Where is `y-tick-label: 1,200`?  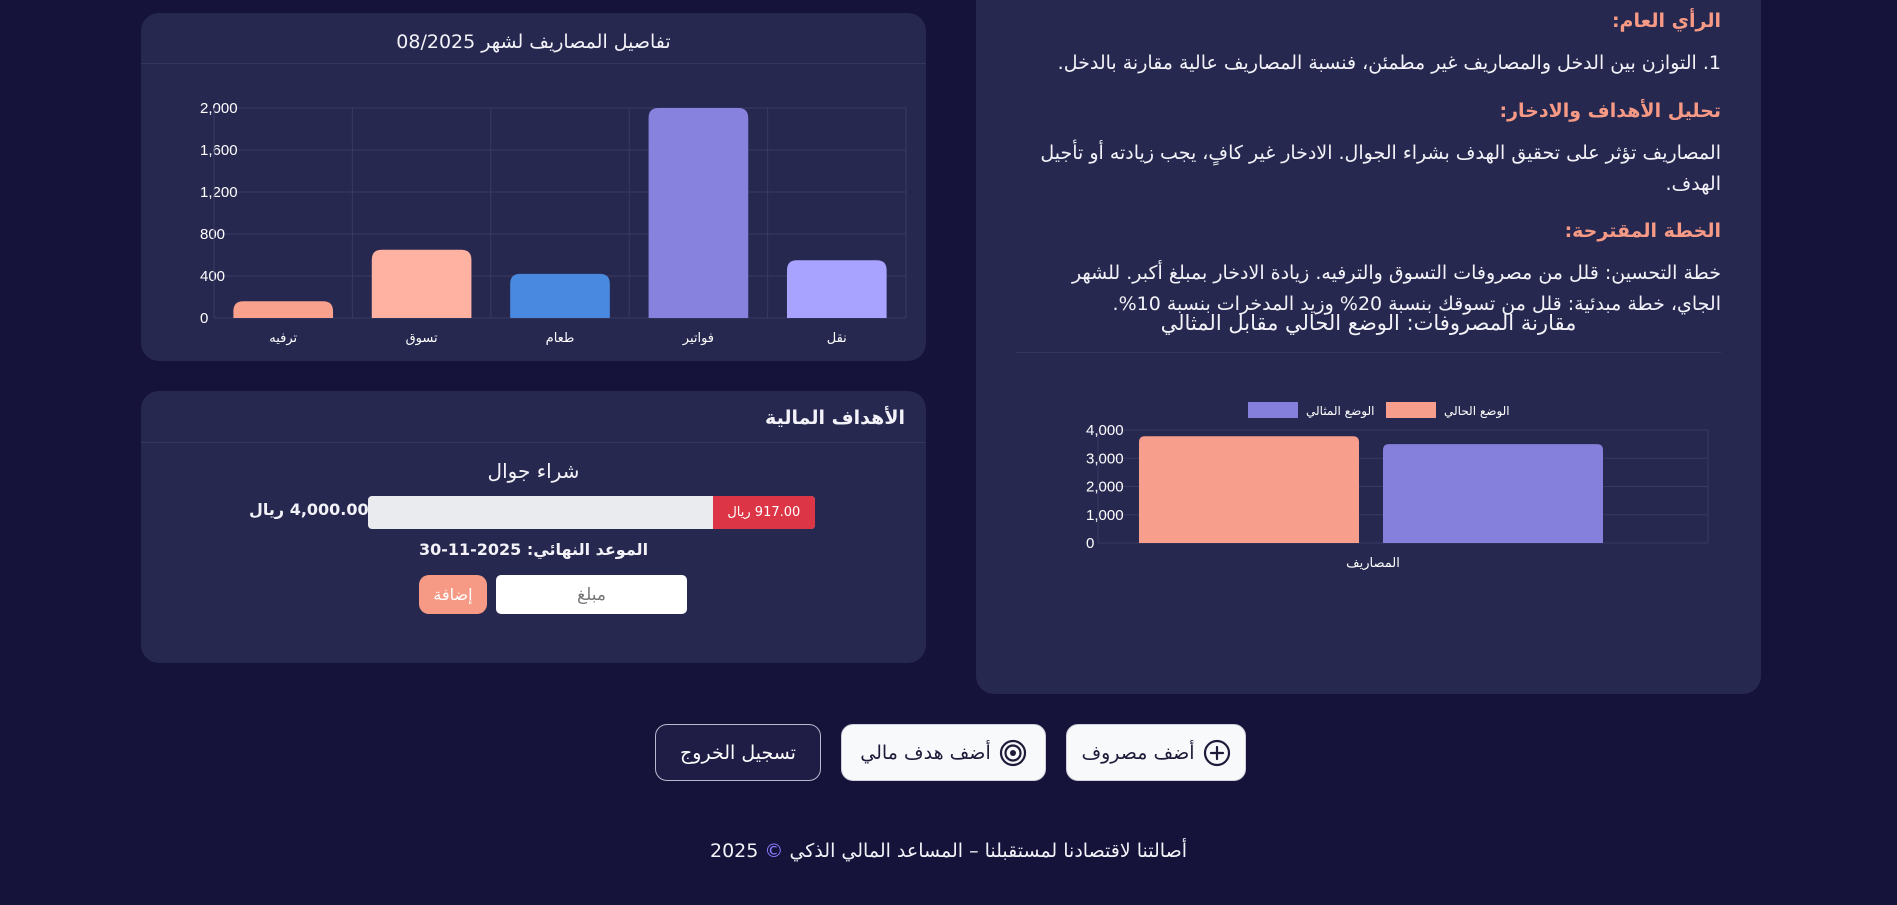
y-tick-label: 1,200 is located at coordinates (219, 192).